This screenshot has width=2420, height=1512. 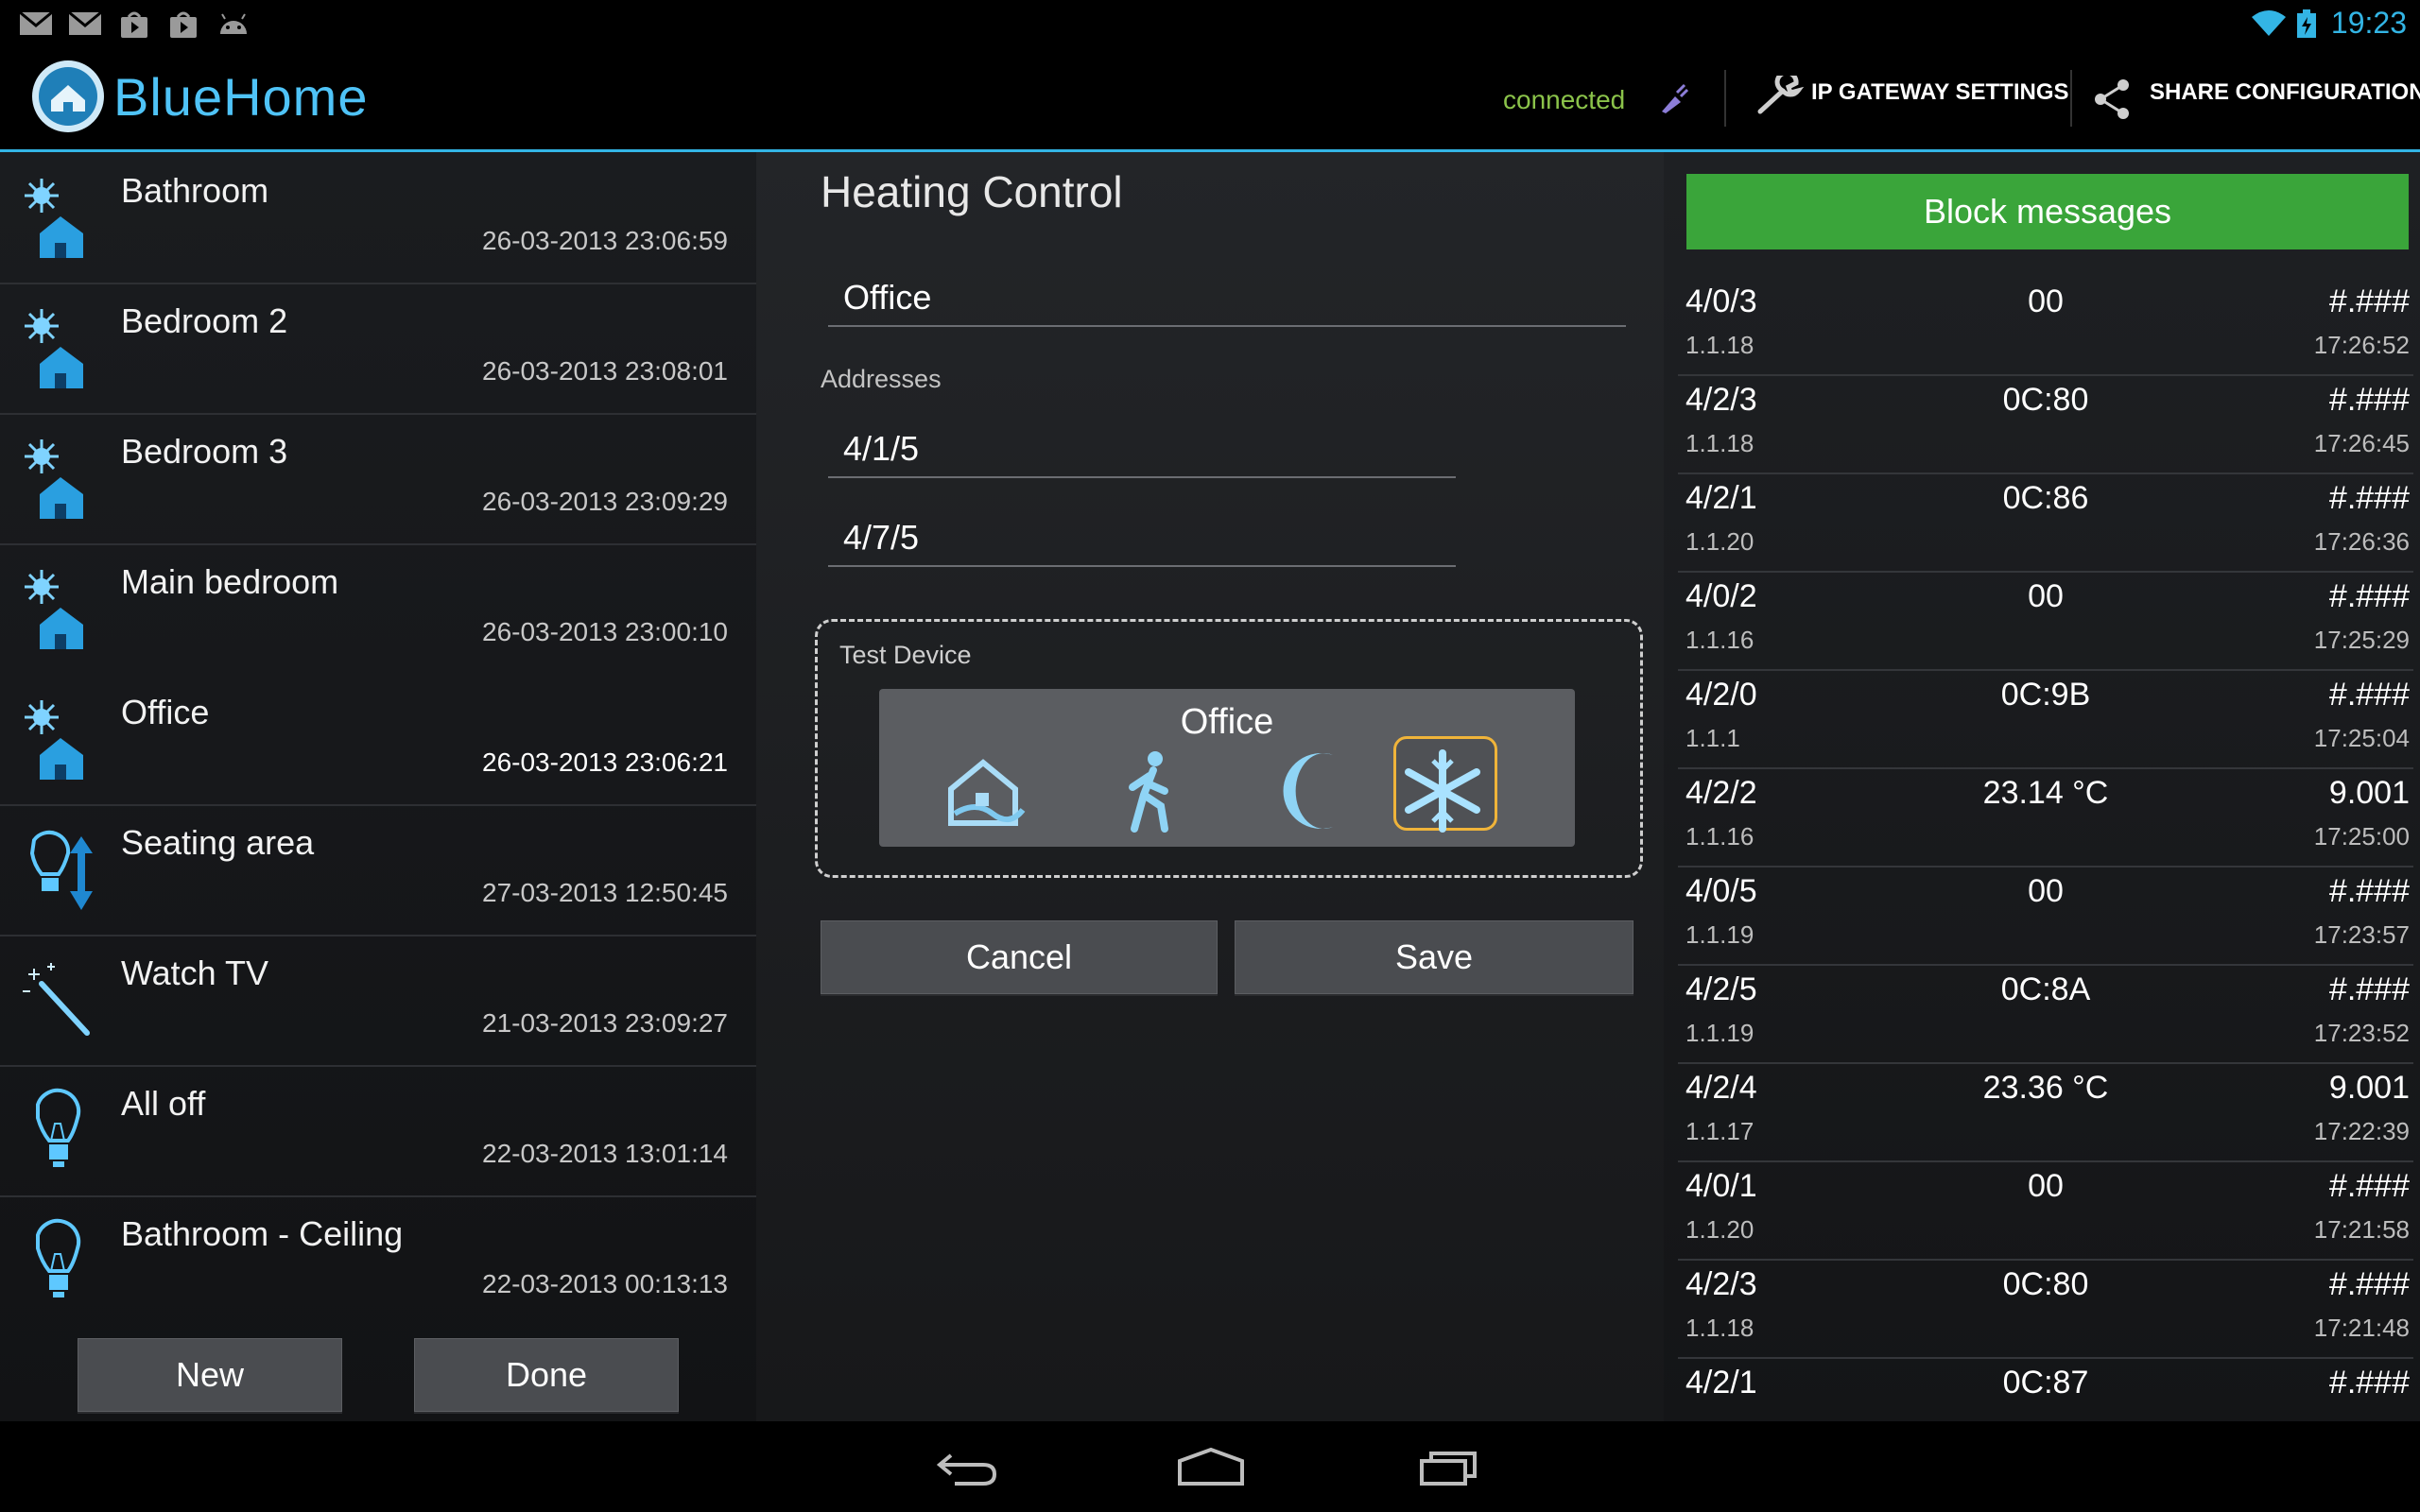 I want to click on scene-name: Bathroom - Ceiling, so click(x=262, y=1233).